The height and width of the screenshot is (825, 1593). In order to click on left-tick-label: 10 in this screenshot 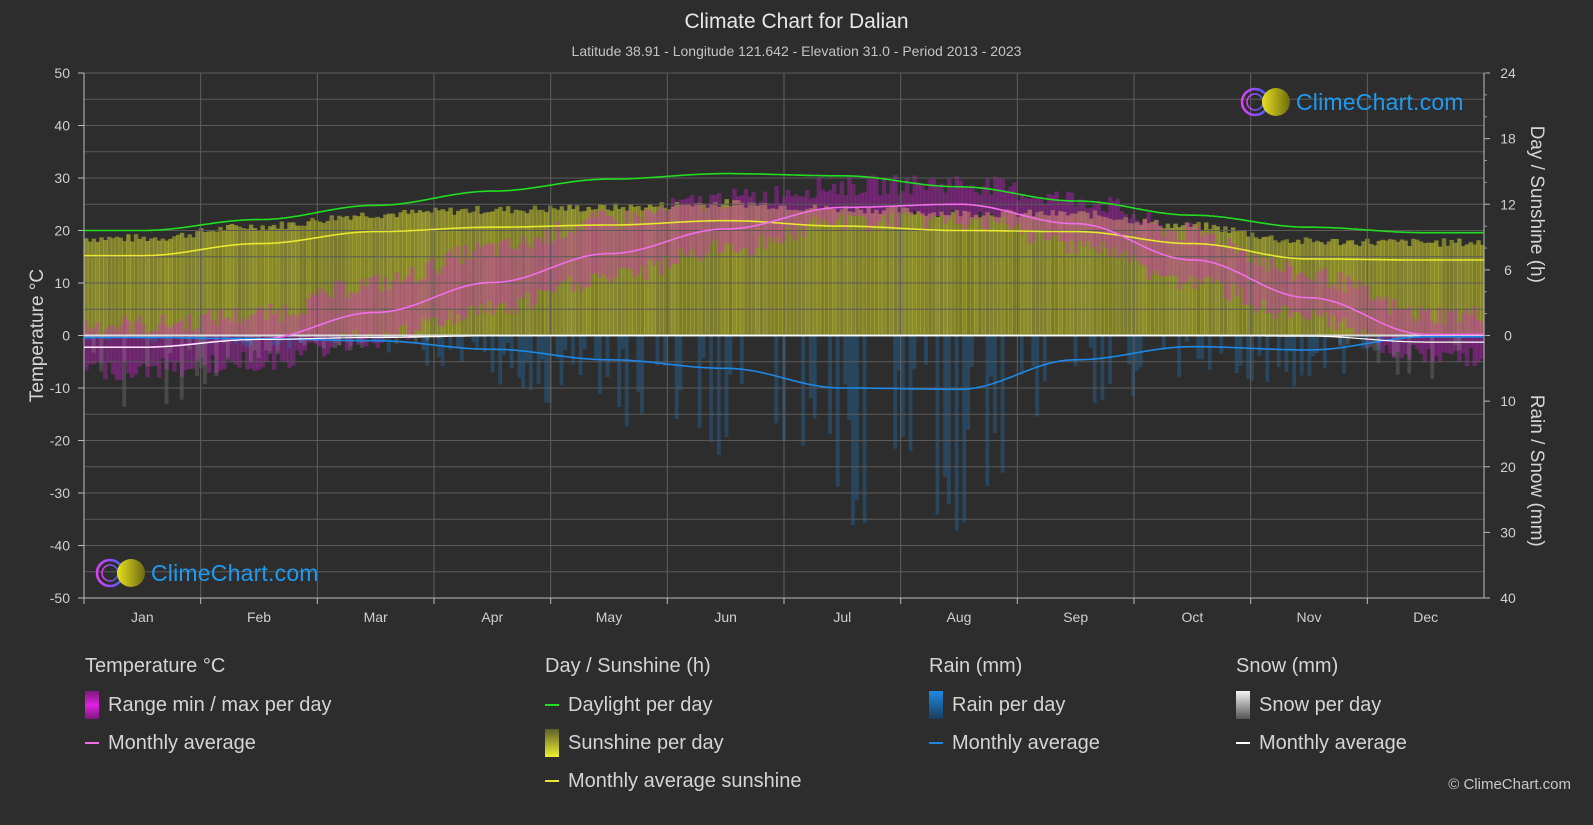, I will do `click(62, 283)`.